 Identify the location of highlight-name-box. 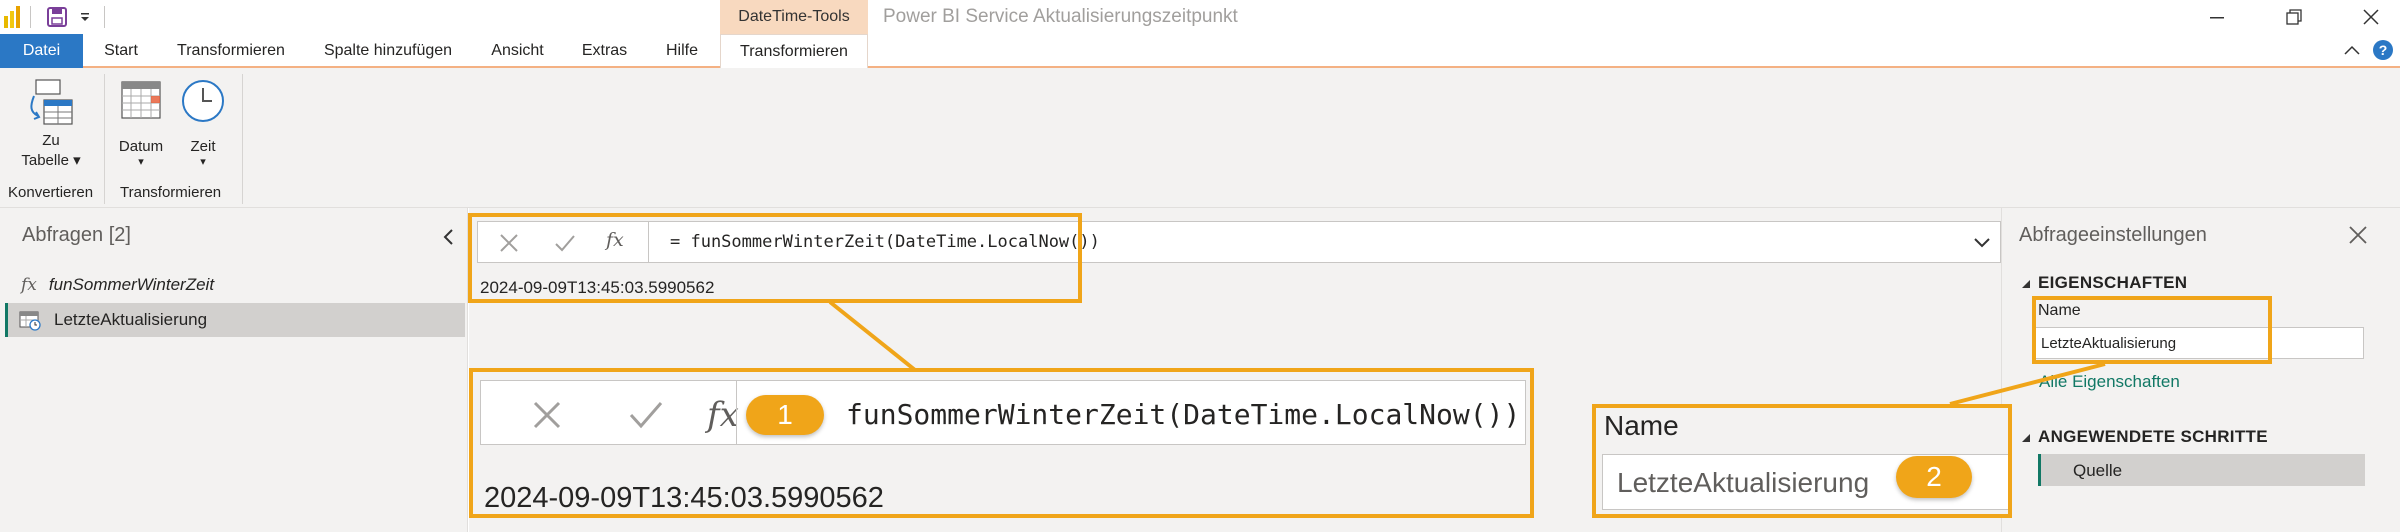
(2152, 330).